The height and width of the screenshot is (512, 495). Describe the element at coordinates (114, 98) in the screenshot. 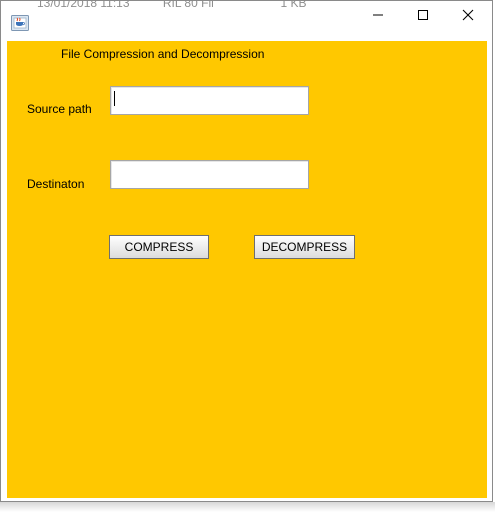

I see `text-caret` at that location.